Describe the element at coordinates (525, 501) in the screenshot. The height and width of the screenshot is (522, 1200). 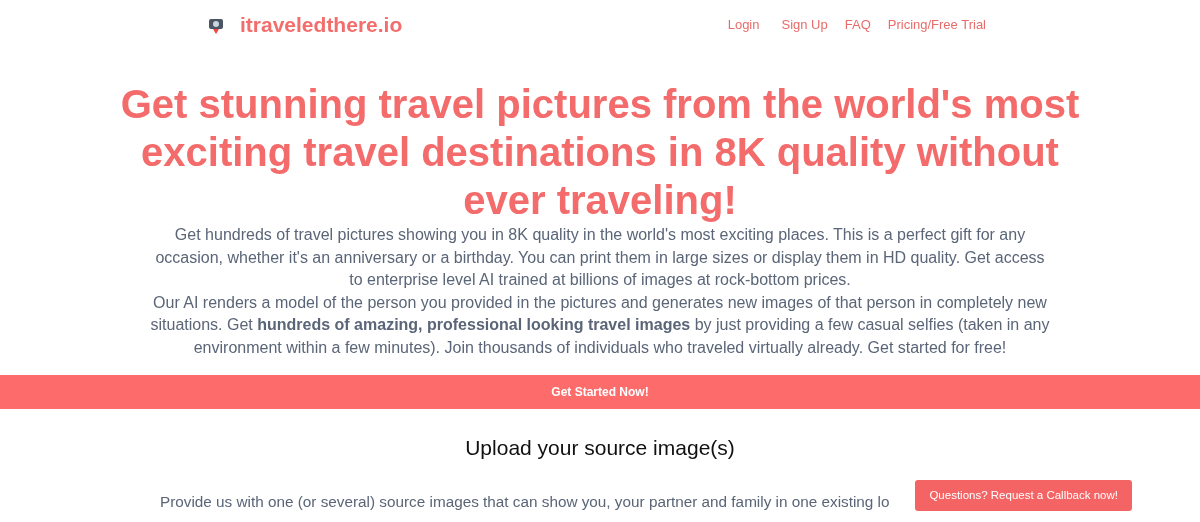
I see `upload-description: Provide us with one (or several) source images that can show you, your partner and family in one existing lo` at that location.